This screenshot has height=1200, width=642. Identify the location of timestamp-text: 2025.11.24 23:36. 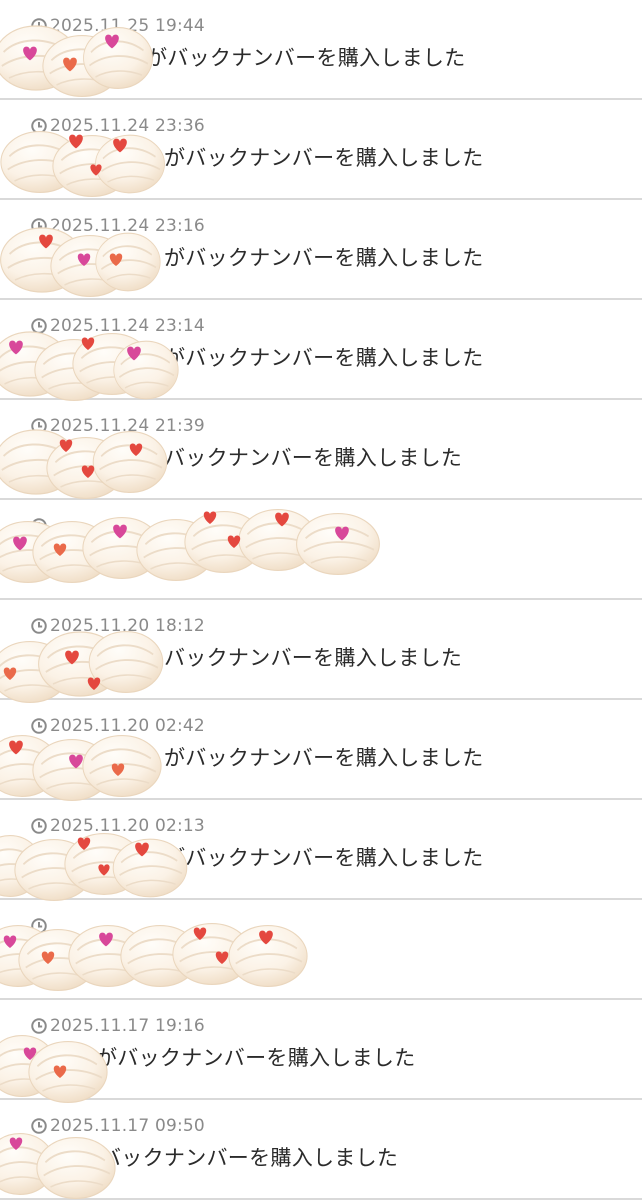
(127, 126).